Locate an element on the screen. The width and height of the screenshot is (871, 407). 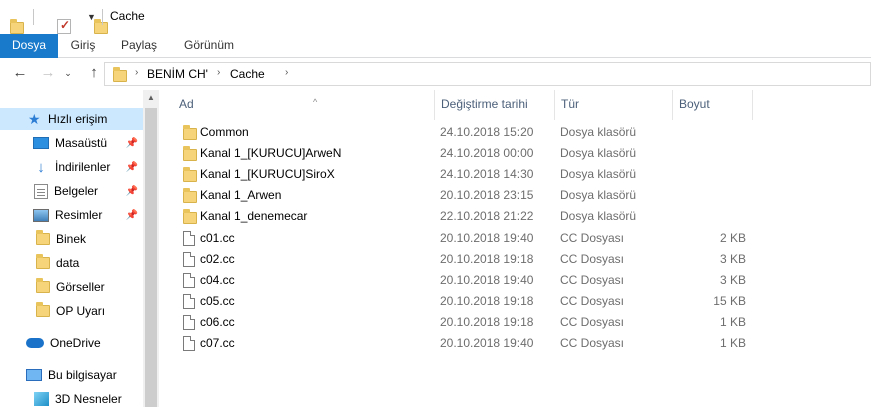
computer-icon is located at coordinates (34, 375).